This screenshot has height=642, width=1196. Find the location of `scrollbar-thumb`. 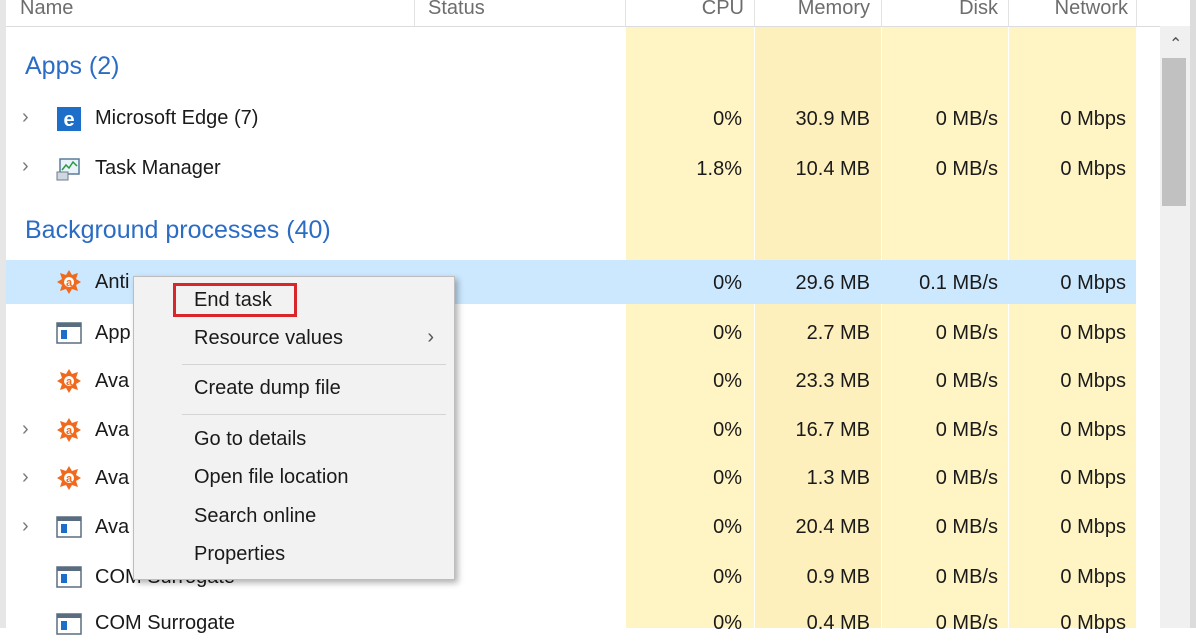

scrollbar-thumb is located at coordinates (1174, 132).